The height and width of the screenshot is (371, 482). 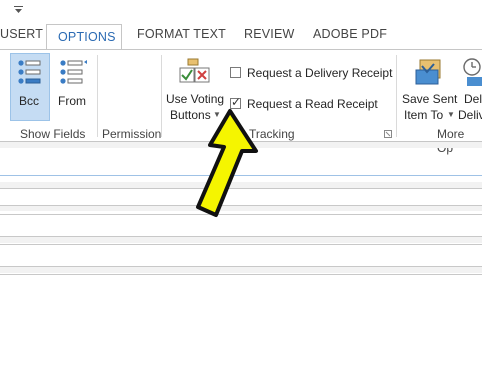 I want to click on group-label-permission: Permission, so click(x=132, y=134).